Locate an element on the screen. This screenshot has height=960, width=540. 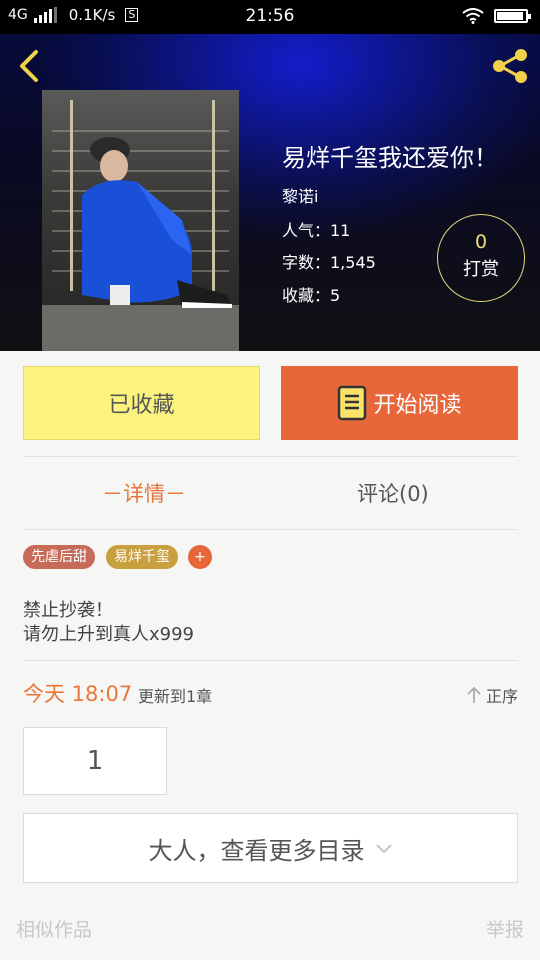
start-reading-button: 开始阅读 is located at coordinates (399, 403).